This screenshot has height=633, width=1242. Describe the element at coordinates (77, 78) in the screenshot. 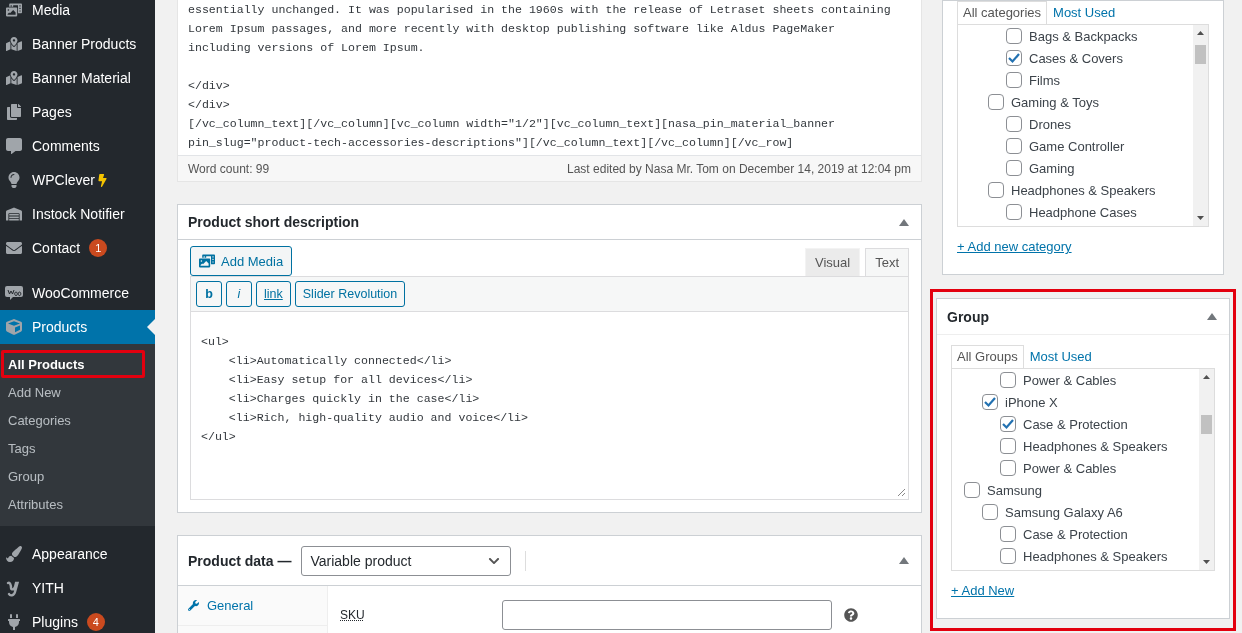

I see `menu-item: Banner Material` at that location.